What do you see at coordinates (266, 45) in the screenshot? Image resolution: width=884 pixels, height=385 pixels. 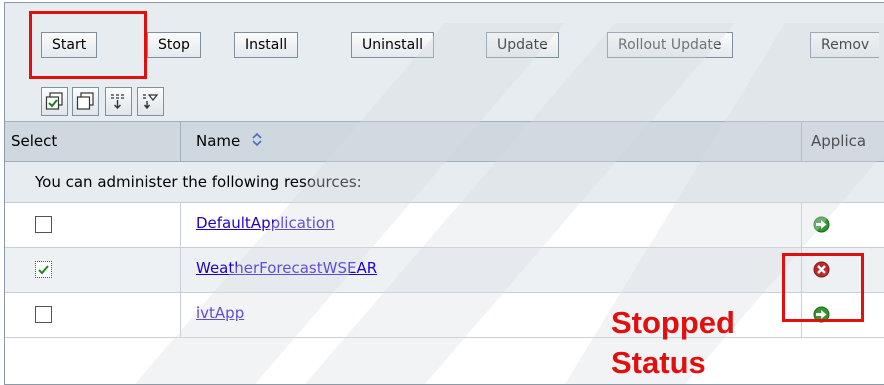 I see `install-button: Install` at bounding box center [266, 45].